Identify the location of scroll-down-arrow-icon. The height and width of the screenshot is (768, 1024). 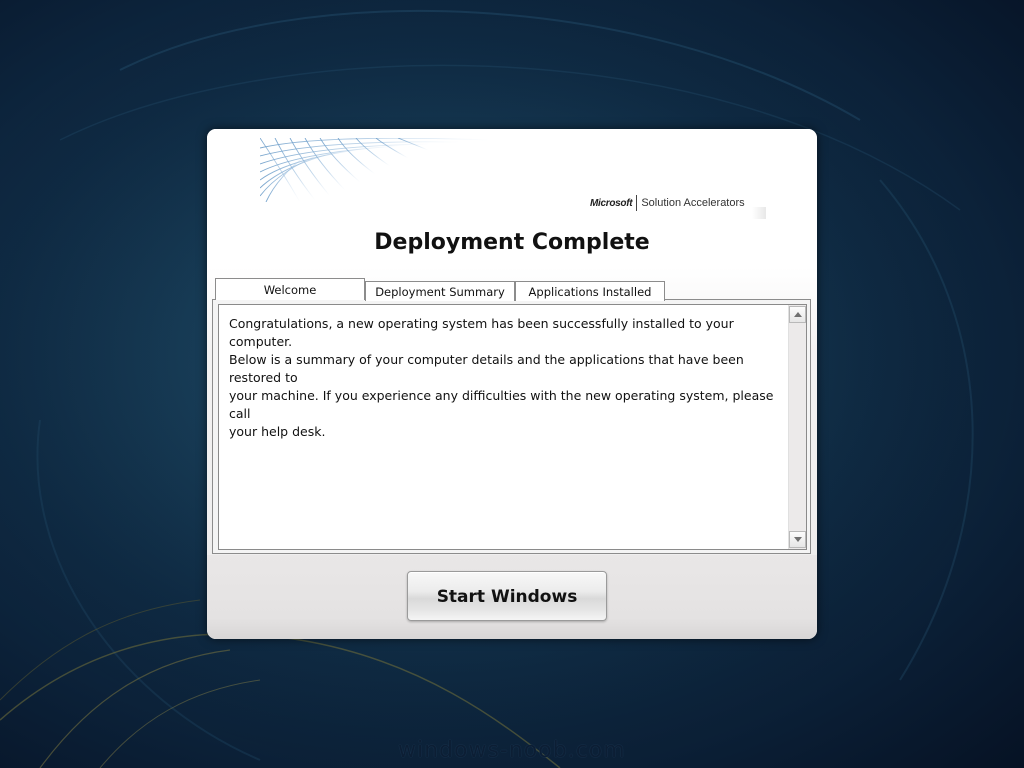
(797, 539).